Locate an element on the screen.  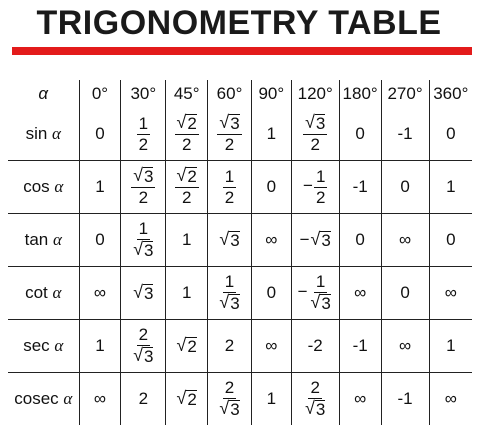
function-name: cos is located at coordinates (36, 186).